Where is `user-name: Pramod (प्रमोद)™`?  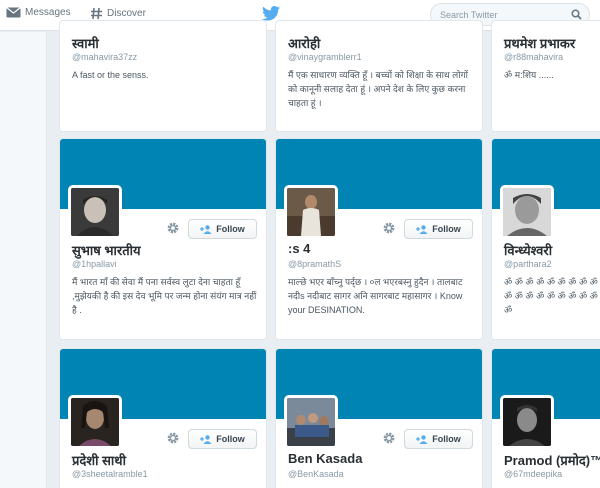
user-name: Pramod (प्रमोद)™ is located at coordinates (552, 460).